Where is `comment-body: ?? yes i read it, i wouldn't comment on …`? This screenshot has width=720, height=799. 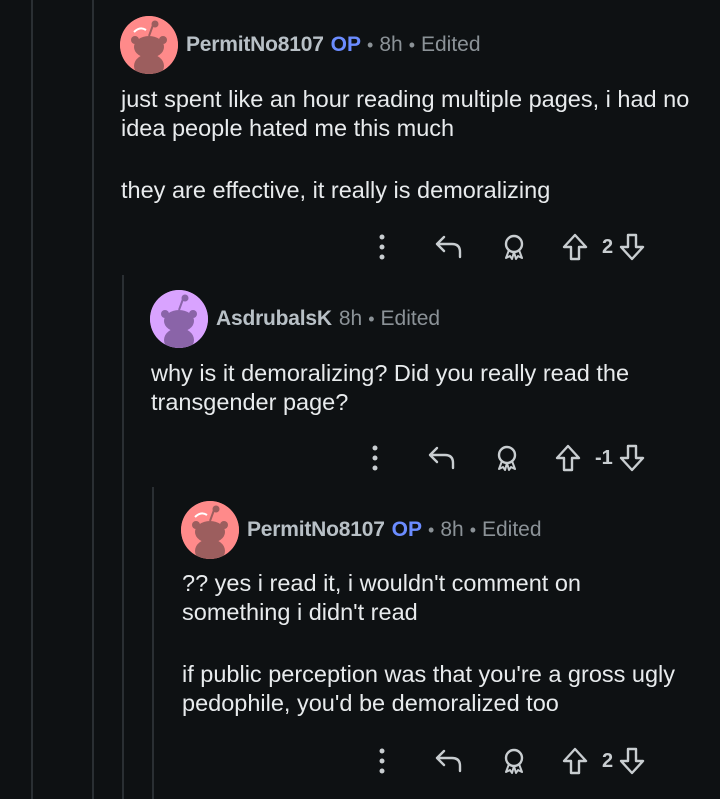
comment-body: ?? yes i read it, i wouldn't comment on … is located at coordinates (432, 643).